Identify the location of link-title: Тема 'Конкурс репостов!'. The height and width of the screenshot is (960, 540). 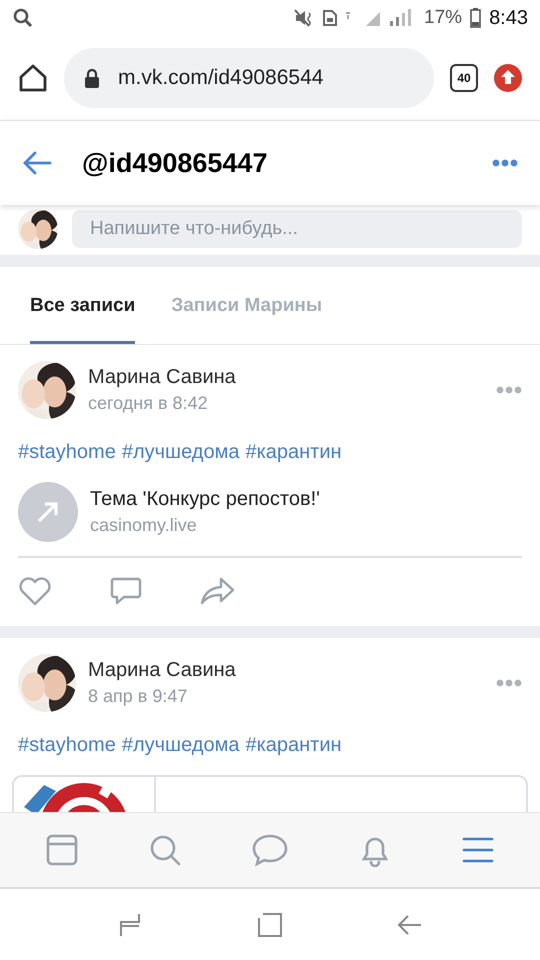
(306, 499).